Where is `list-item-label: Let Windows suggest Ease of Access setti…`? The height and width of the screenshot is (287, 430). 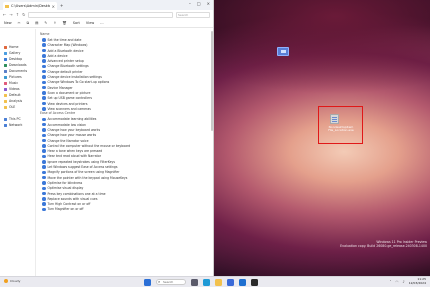
list-item-label: Let Windows suggest Ease of Access setti… is located at coordinates (82, 167).